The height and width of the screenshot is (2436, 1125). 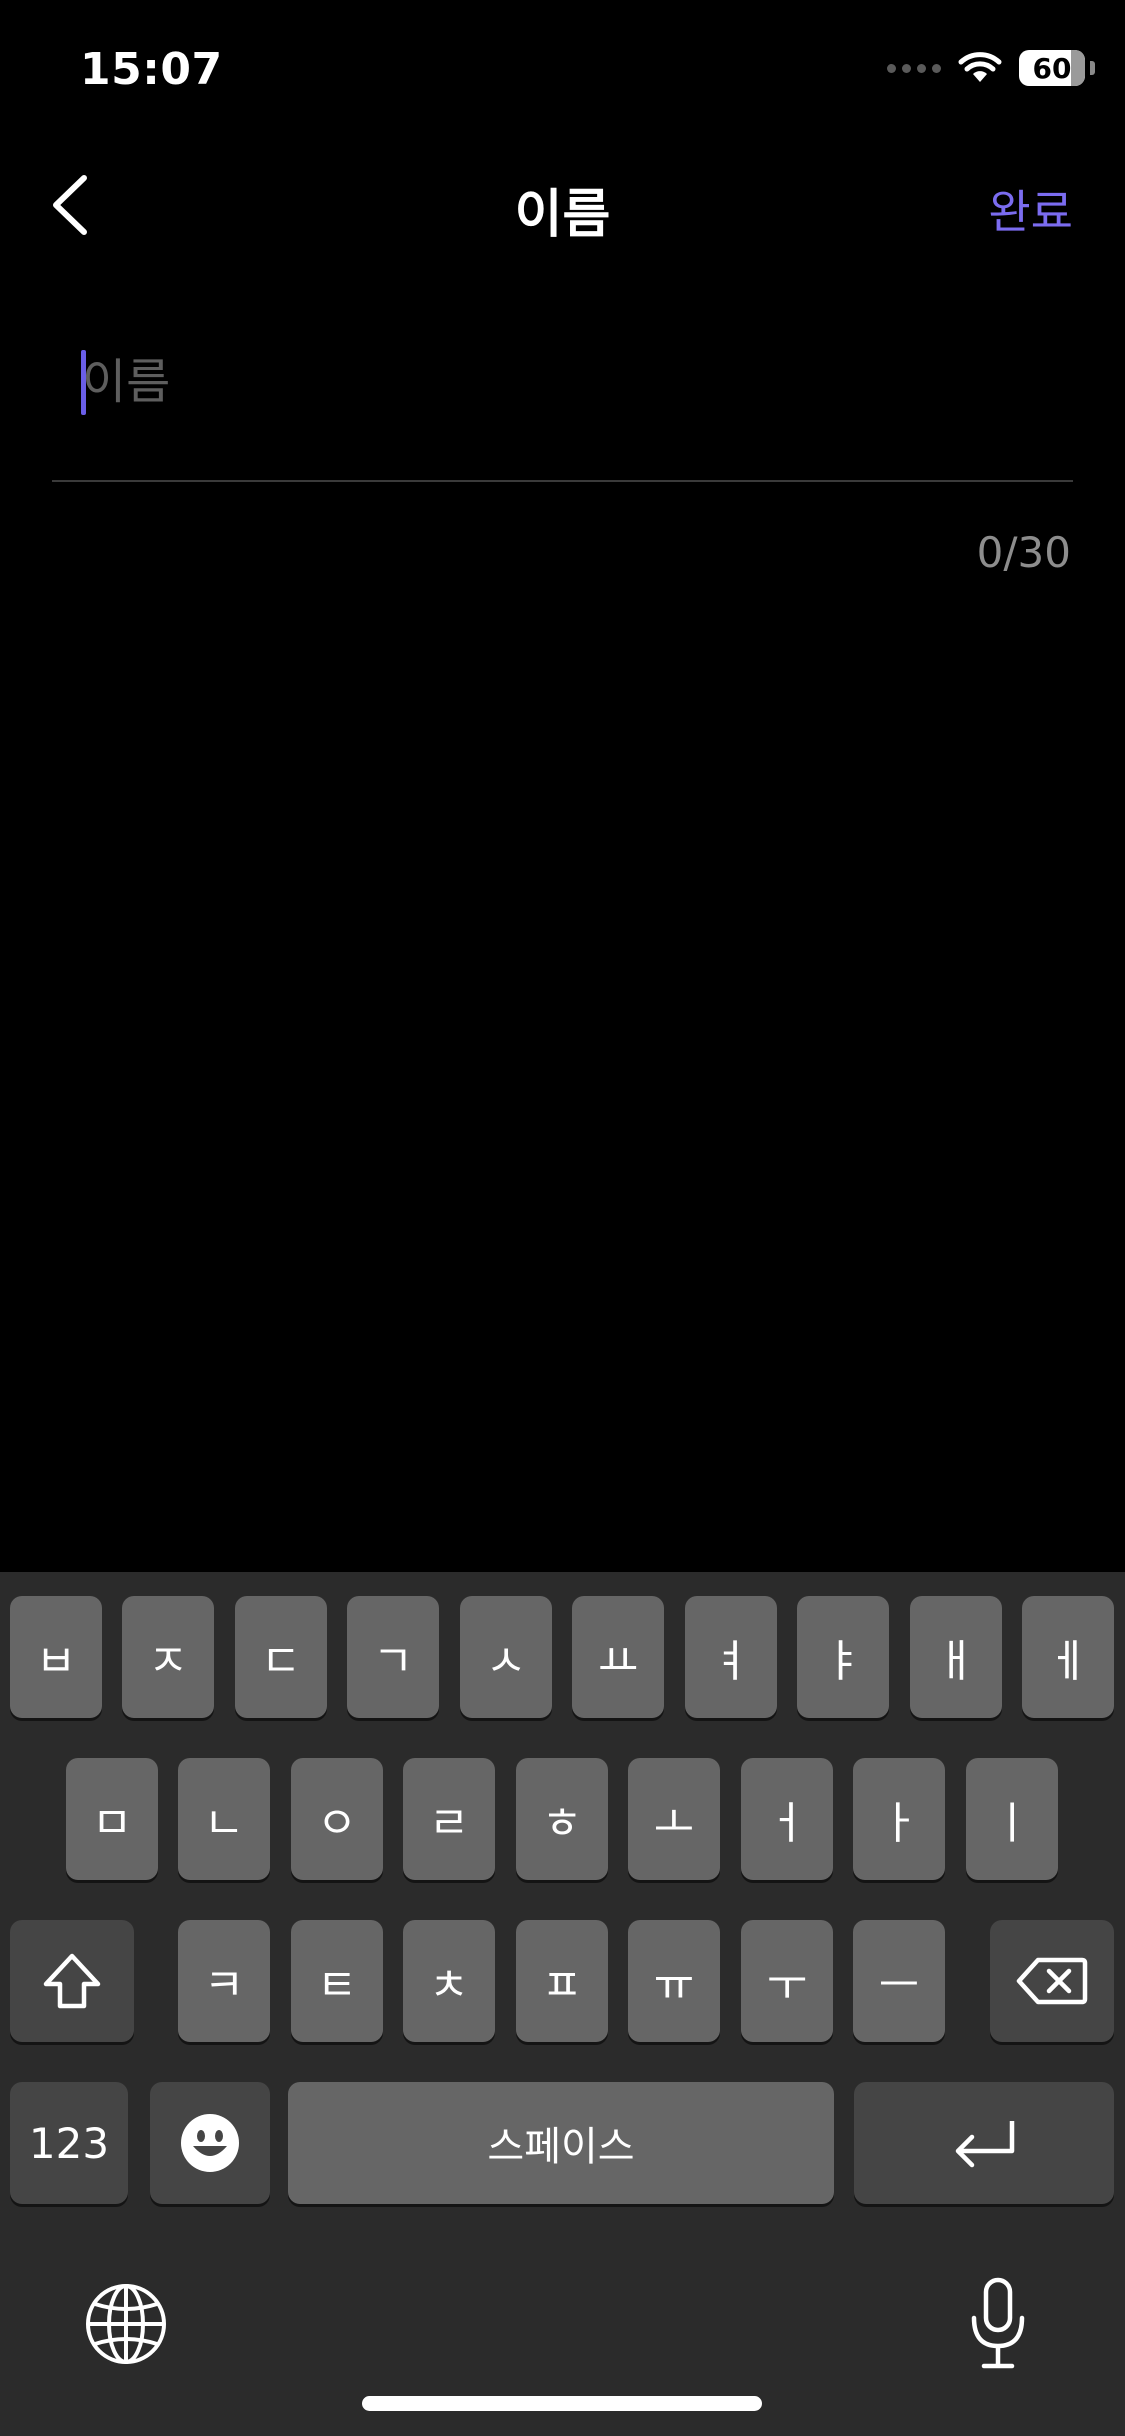 What do you see at coordinates (1068, 1657) in the screenshot?
I see `key-ㅔ: ㅔ` at bounding box center [1068, 1657].